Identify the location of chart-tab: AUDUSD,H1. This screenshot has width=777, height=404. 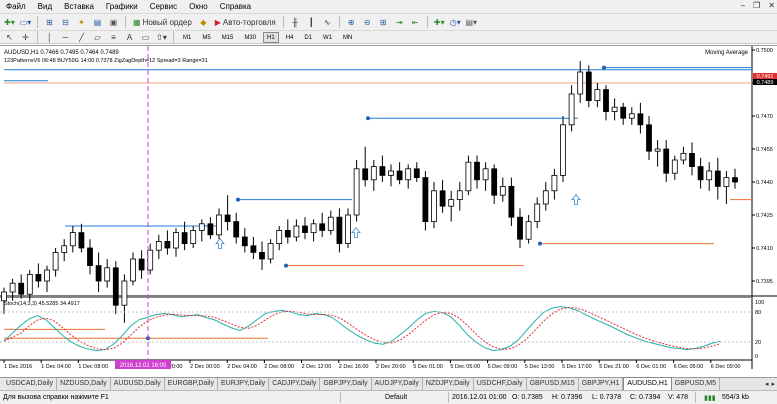
(647, 383).